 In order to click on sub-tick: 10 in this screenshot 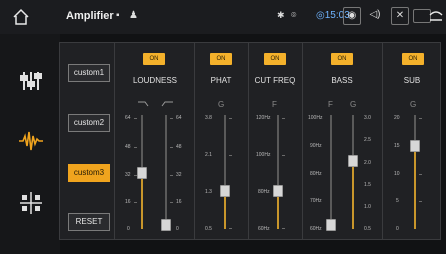, I will do `click(397, 174)`.